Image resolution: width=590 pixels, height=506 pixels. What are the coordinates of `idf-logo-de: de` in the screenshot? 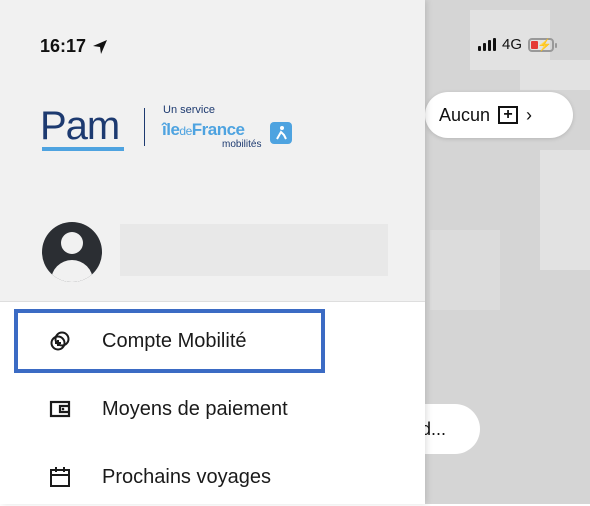 It's located at (185, 131).